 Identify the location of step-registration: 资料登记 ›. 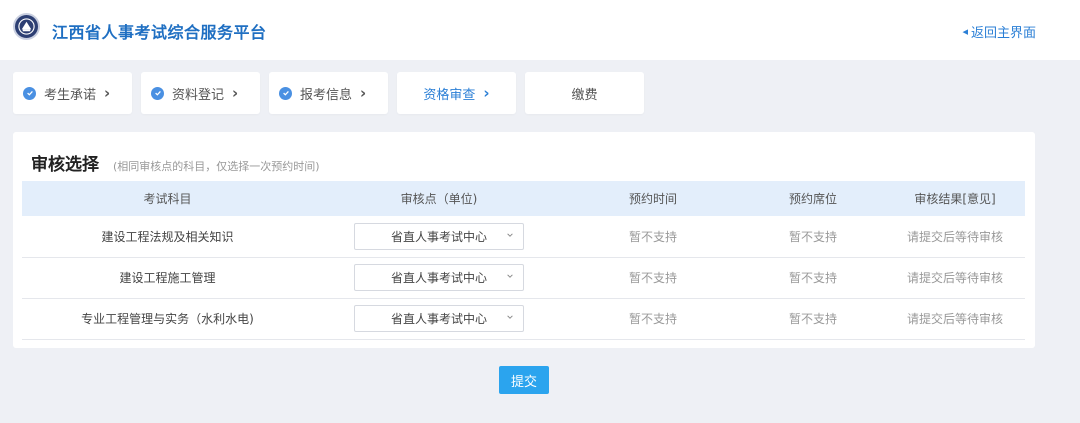
(200, 93).